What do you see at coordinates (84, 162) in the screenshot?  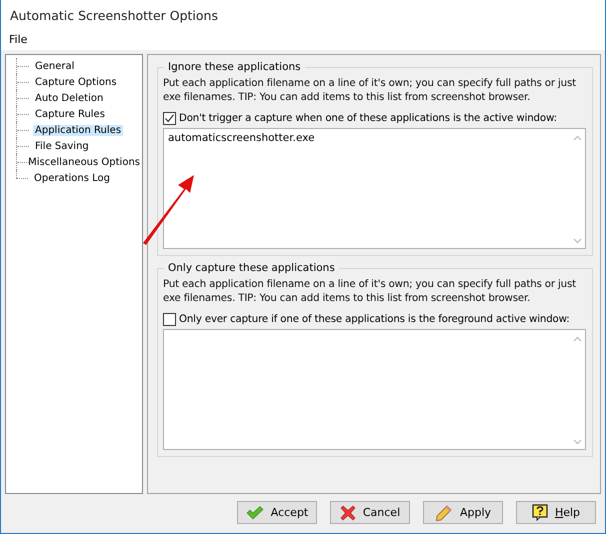 I see `tree-item: Miscellaneous Options` at bounding box center [84, 162].